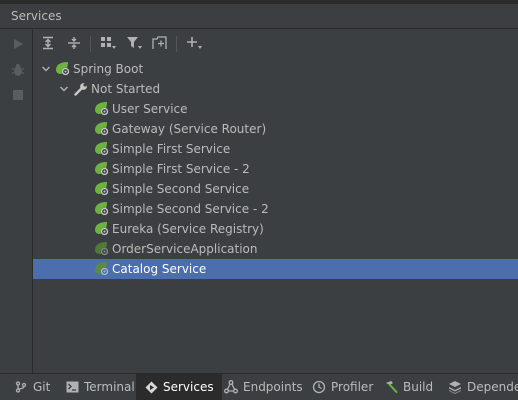  I want to click on tree-node-label: Not Started, so click(126, 89).